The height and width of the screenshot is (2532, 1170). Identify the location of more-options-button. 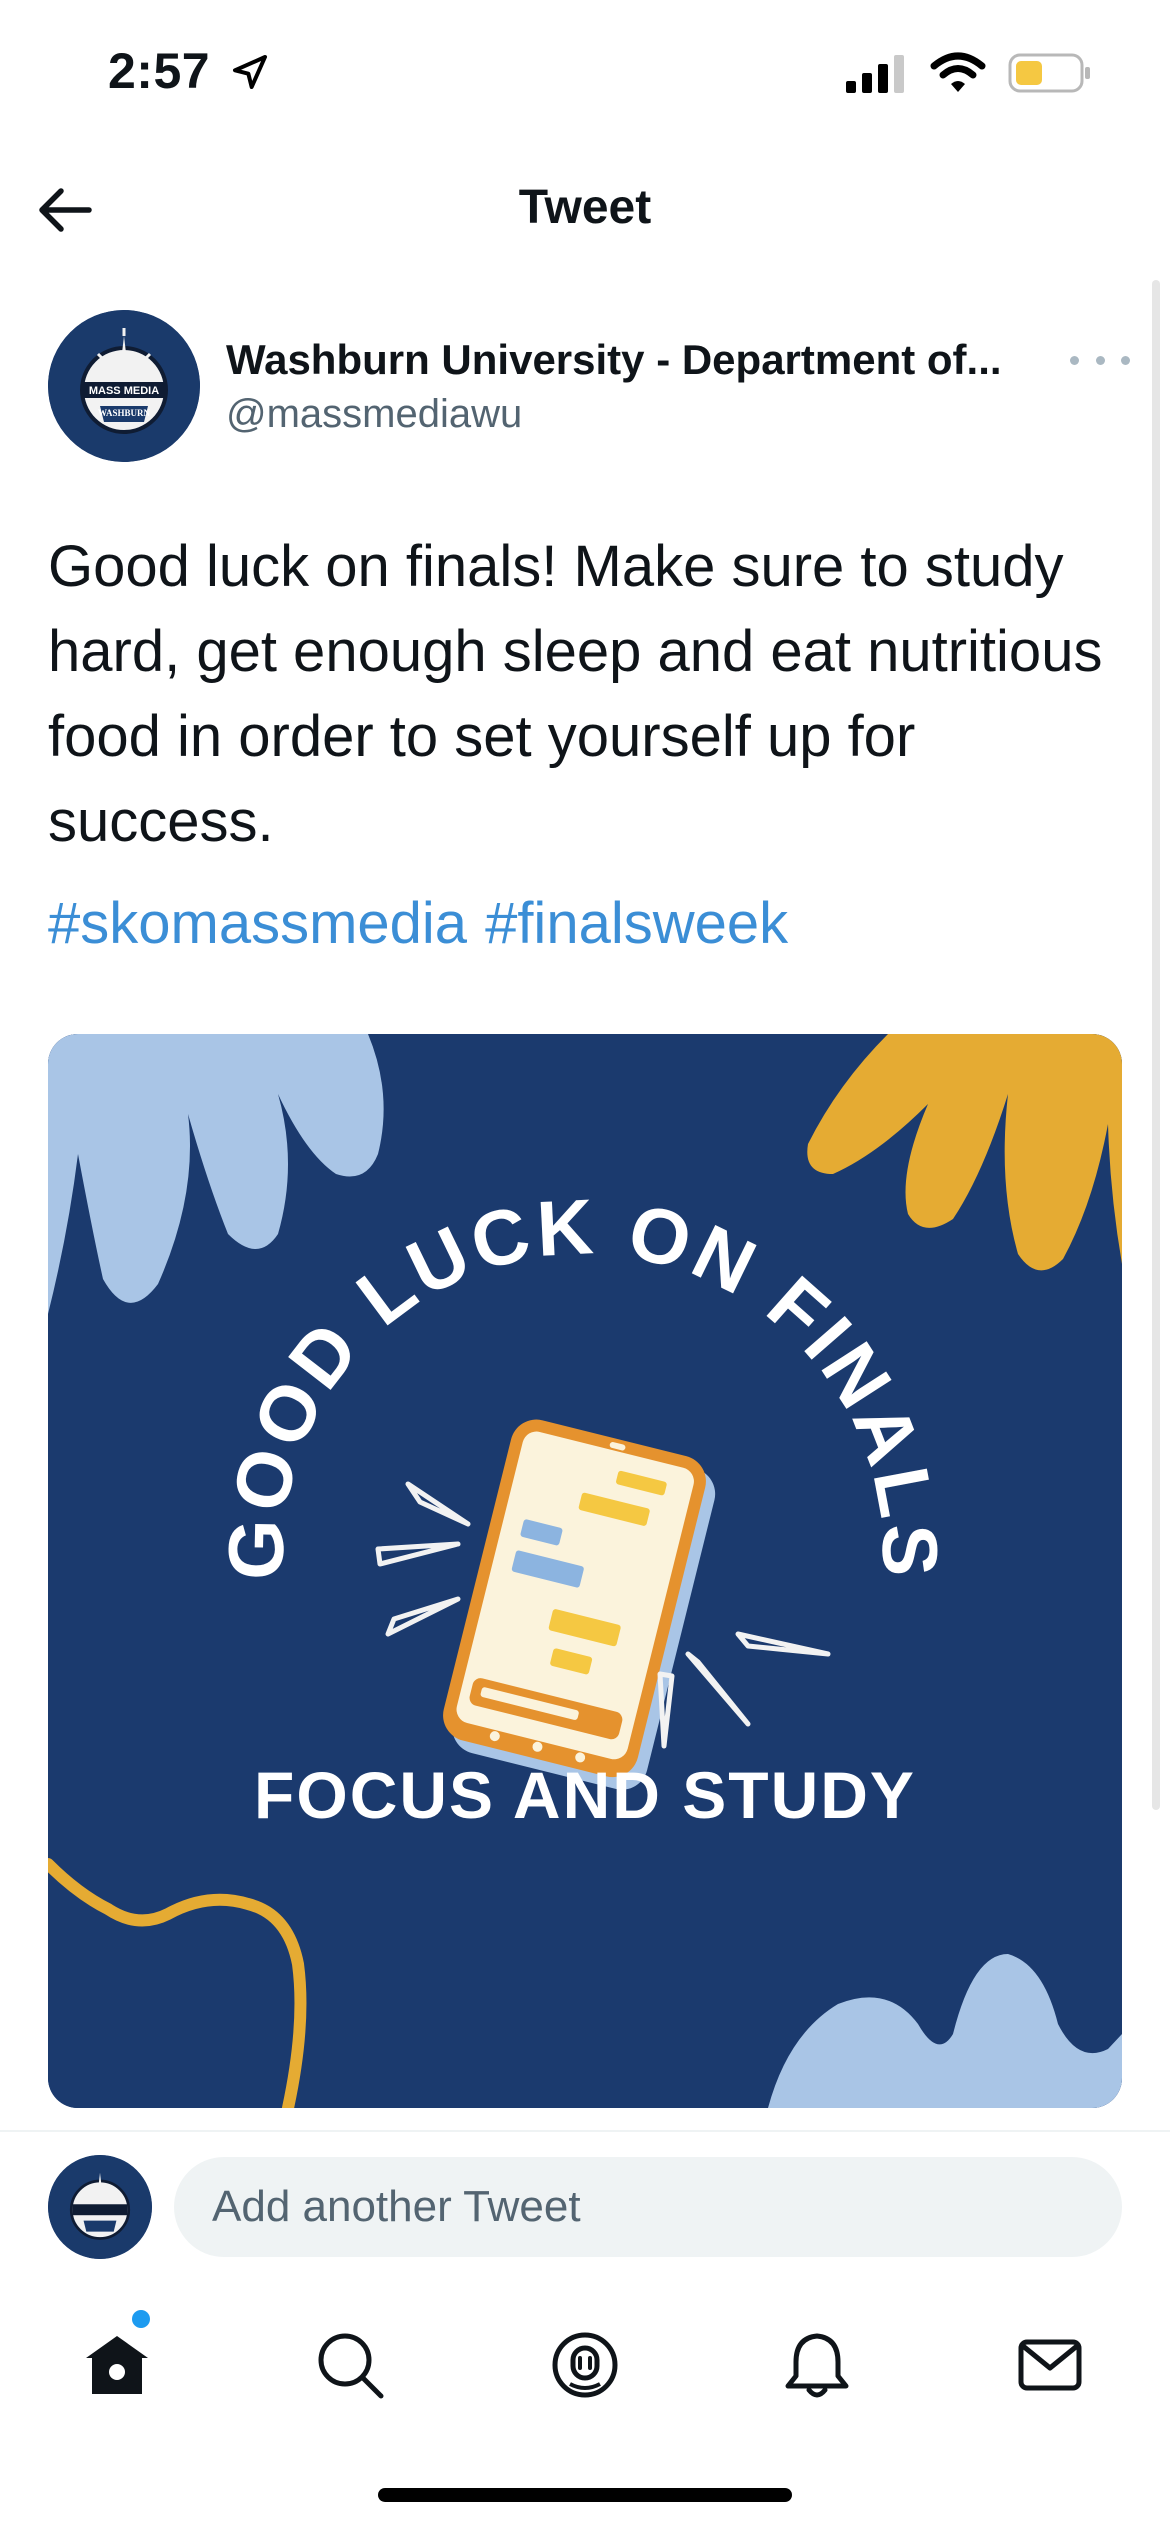
(1100, 360).